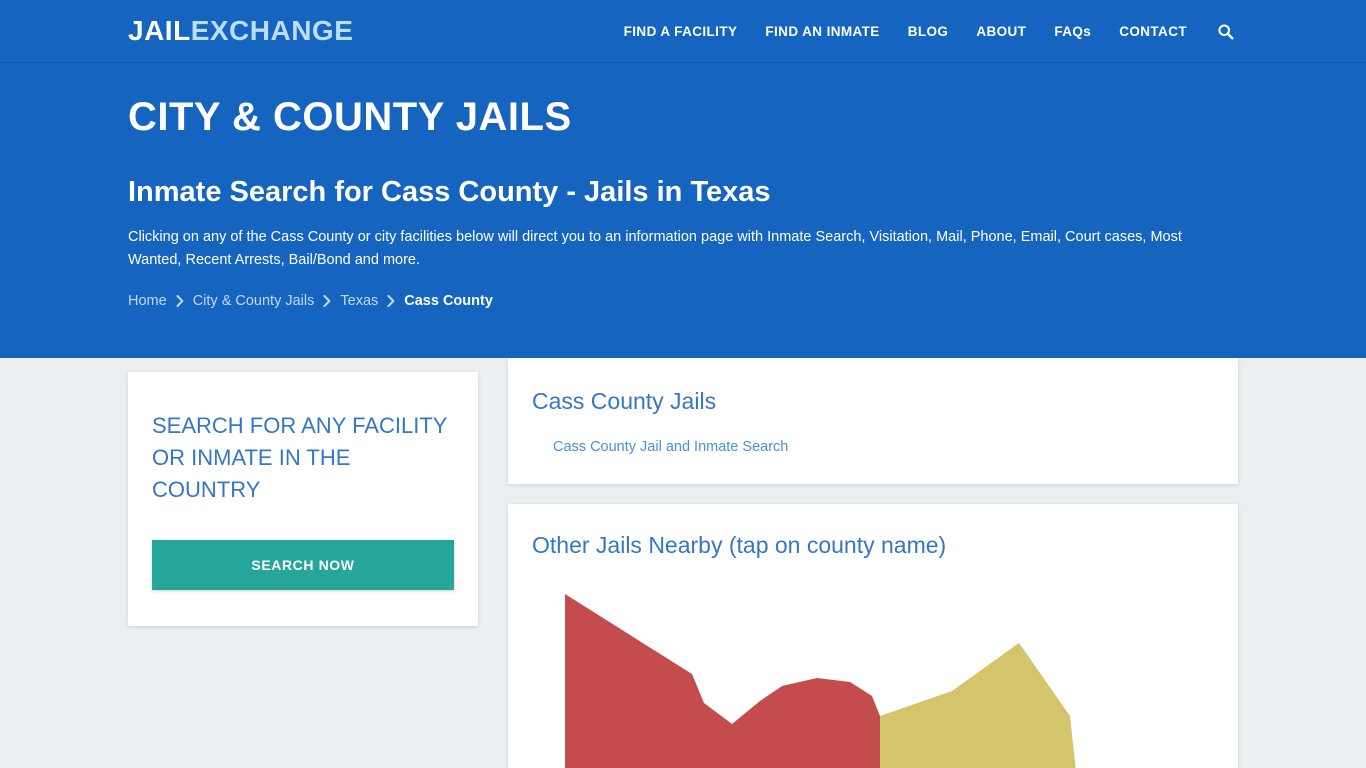 This screenshot has width=1366, height=768. What do you see at coordinates (272, 30) in the screenshot?
I see `logo-text-exchange: EXCHANGE` at bounding box center [272, 30].